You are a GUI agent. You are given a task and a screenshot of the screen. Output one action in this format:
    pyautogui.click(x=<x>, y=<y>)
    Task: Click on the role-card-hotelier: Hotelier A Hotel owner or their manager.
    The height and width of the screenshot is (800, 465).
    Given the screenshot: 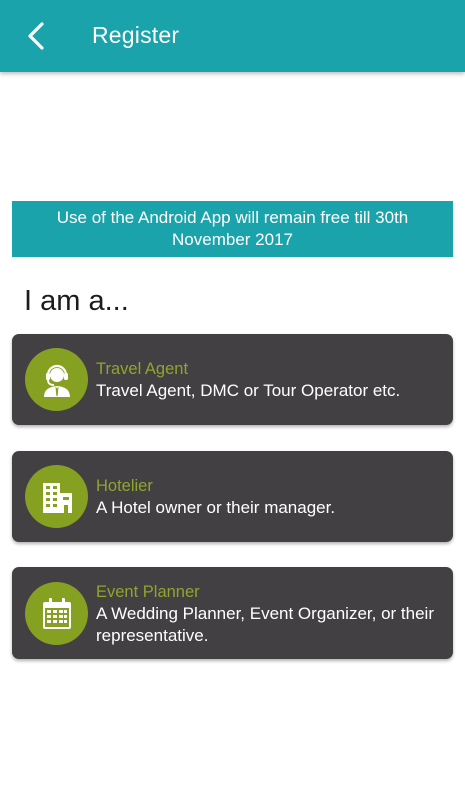 What is the action you would take?
    pyautogui.click(x=232, y=496)
    